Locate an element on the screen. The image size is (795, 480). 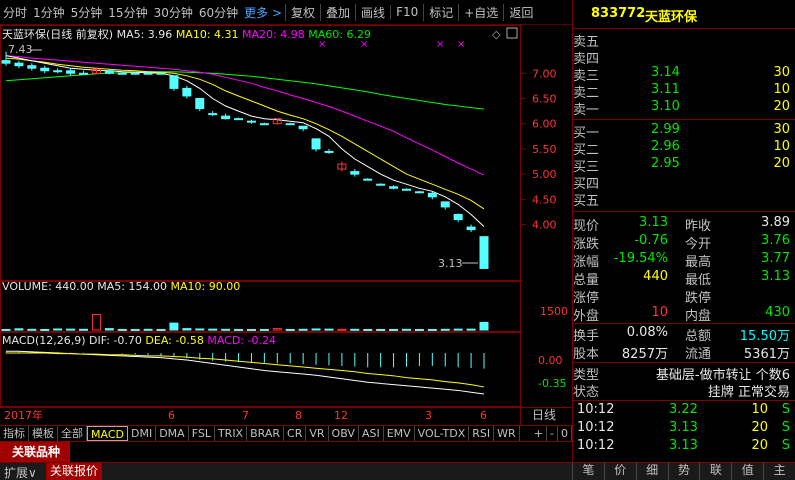
tab-detail: 细 is located at coordinates (651, 471).